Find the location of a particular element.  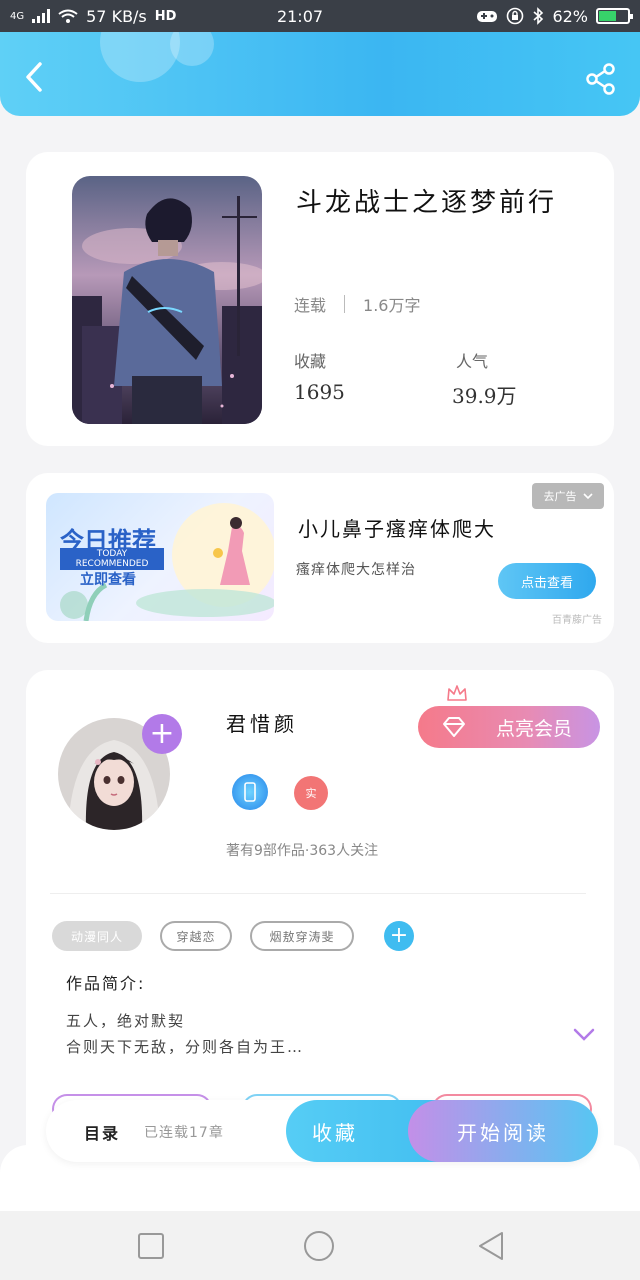

author-name: 君惜颜 is located at coordinates (262, 724).